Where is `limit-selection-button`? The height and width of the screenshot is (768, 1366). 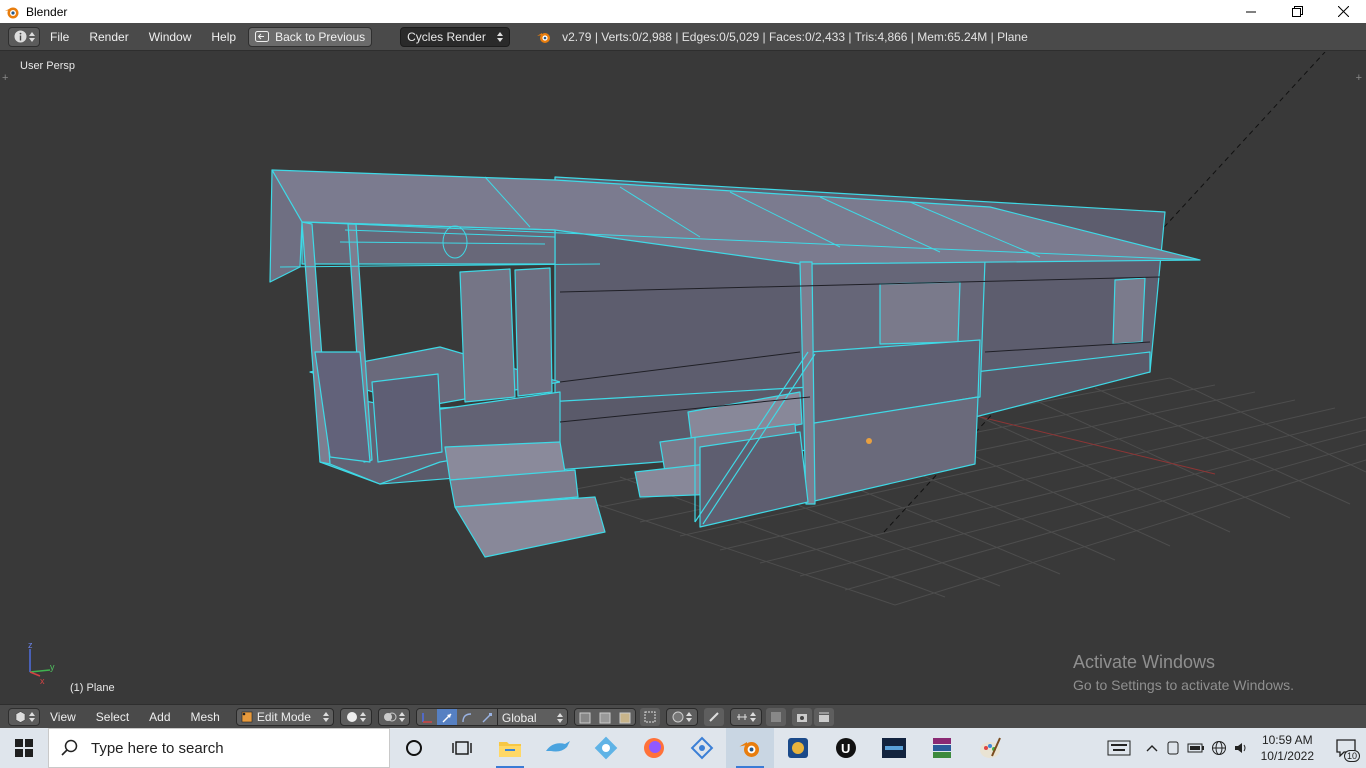 limit-selection-button is located at coordinates (649, 716).